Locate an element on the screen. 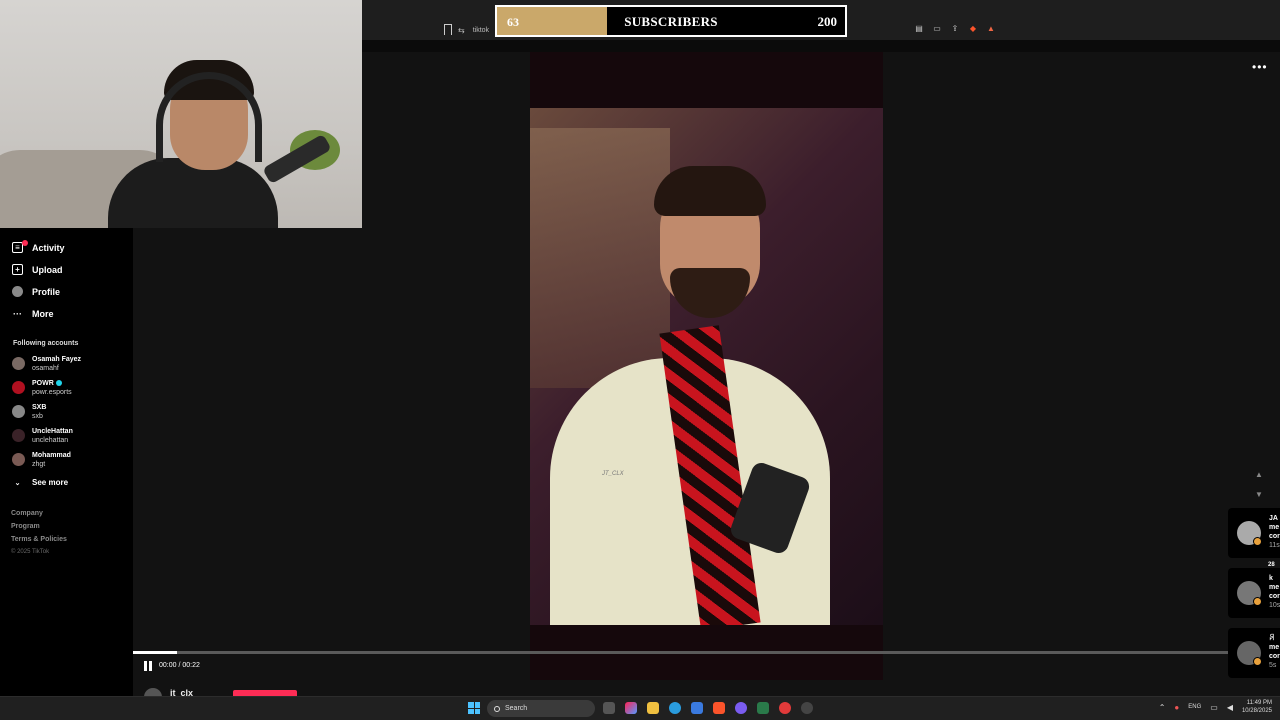  screen-icon: ▭ is located at coordinates (937, 28).